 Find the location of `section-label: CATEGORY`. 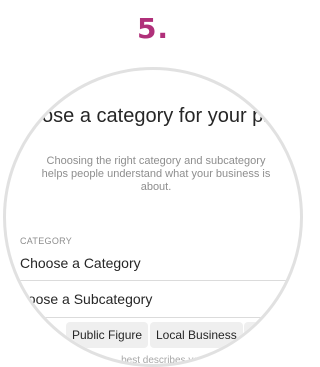

section-label: CATEGORY is located at coordinates (46, 241).